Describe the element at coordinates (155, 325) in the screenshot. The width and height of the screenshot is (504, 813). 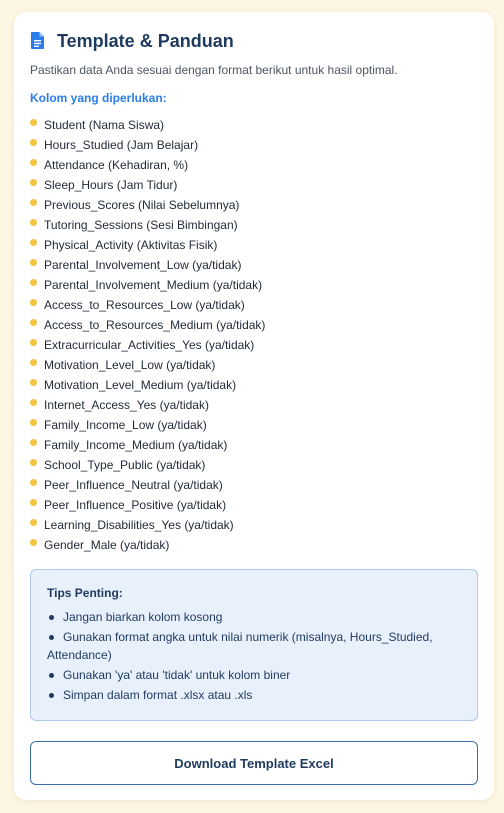
I see `column-name: Access_to_Resources_Medium (ya/tidak)` at that location.